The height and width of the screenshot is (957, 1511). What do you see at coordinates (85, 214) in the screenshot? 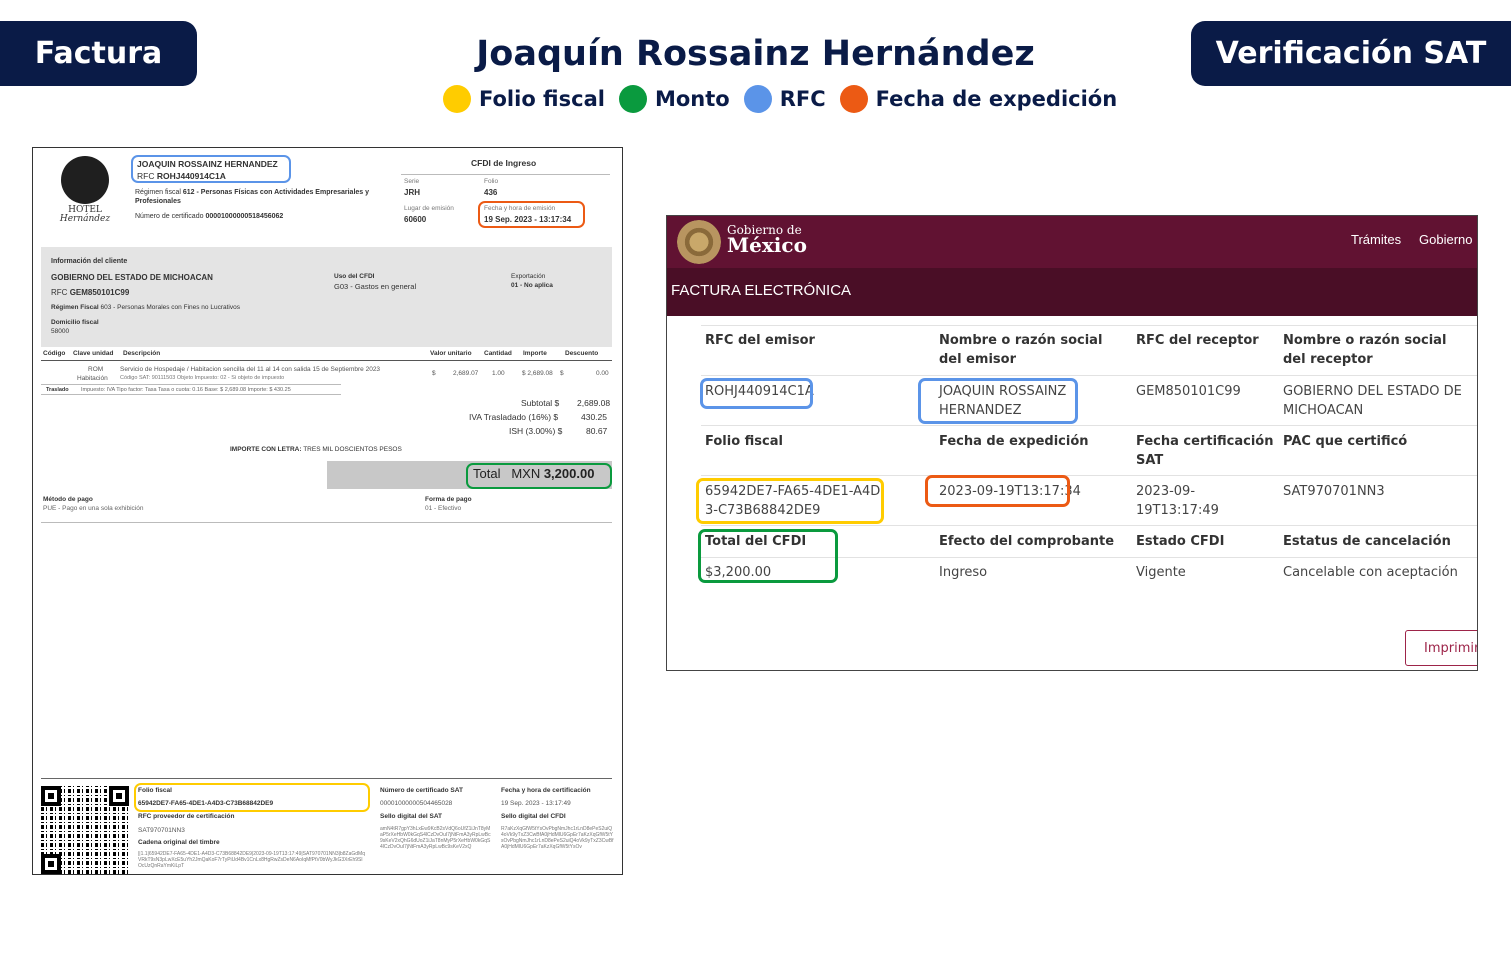
I see `hotel-logo-text: HOTEL Hernández` at bounding box center [85, 214].